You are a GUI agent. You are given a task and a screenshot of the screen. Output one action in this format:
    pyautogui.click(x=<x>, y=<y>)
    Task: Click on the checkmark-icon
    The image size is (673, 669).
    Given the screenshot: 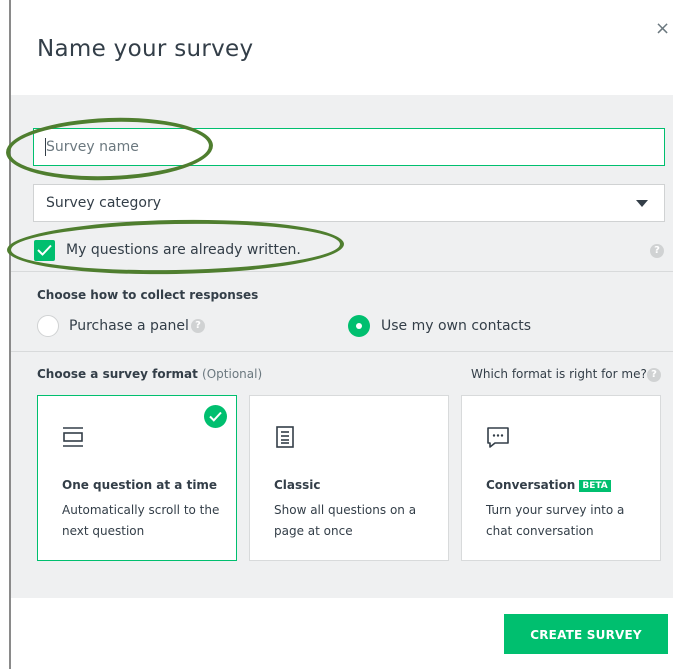 What is the action you would take?
    pyautogui.click(x=44, y=250)
    